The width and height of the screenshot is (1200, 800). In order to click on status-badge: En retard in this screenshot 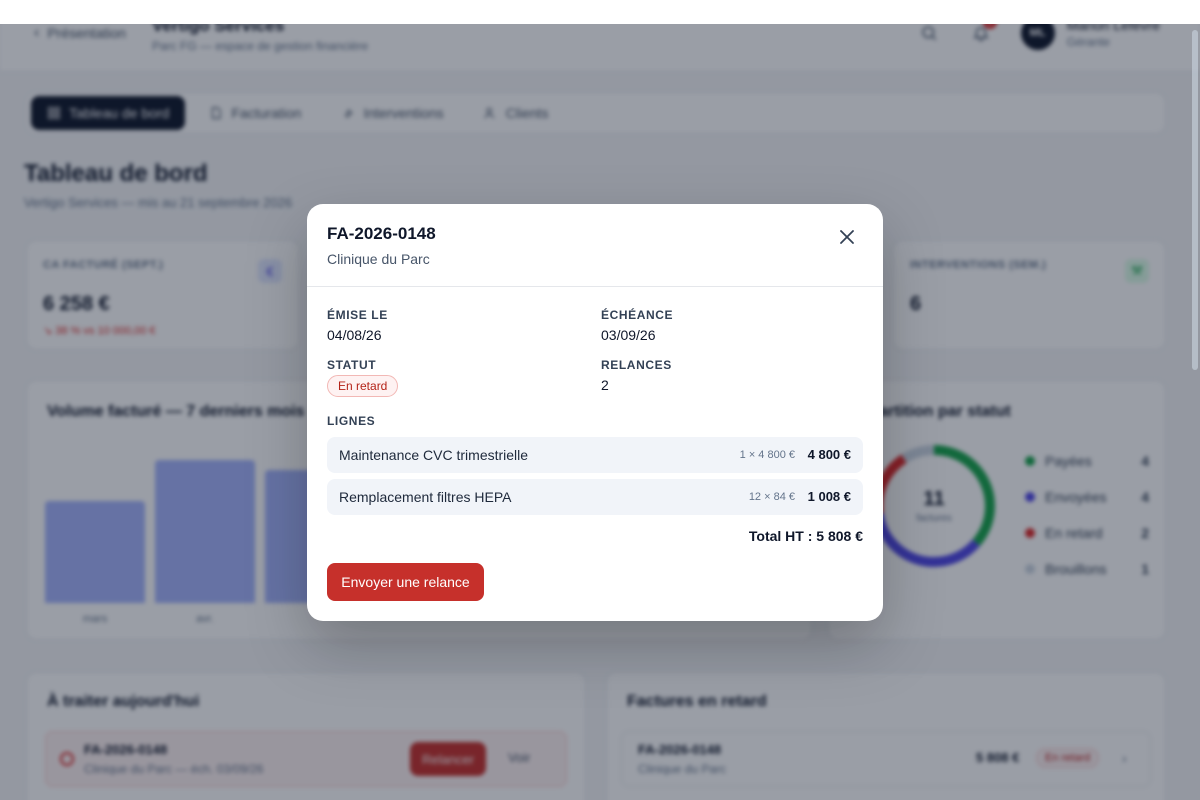, I will do `click(363, 386)`.